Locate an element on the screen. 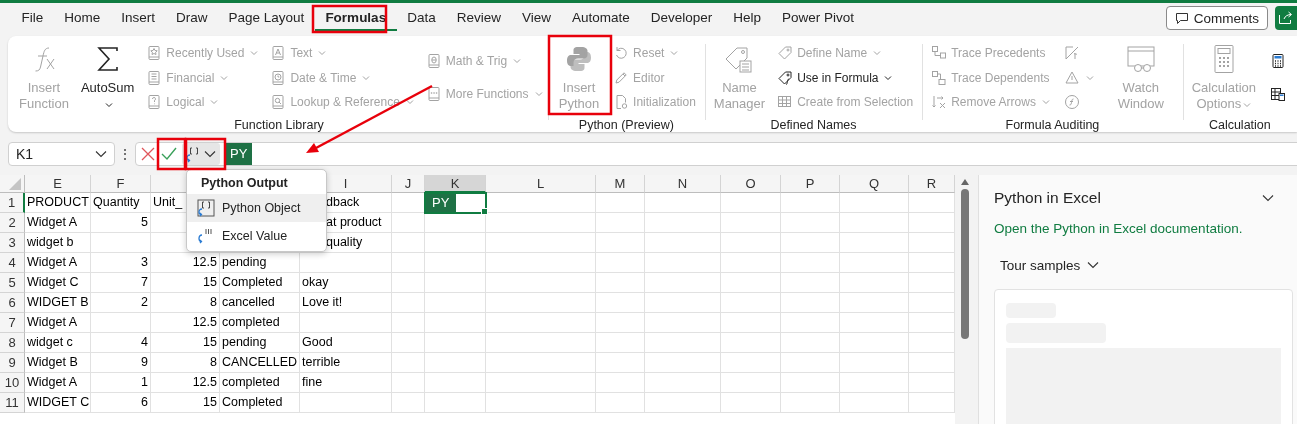  column-header: M is located at coordinates (620, 184).